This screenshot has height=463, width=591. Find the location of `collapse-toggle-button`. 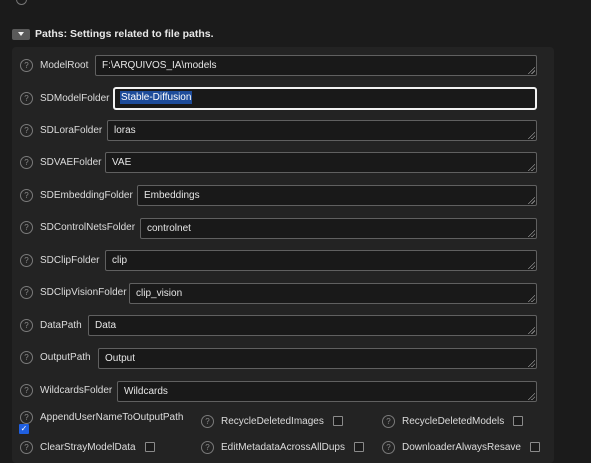

collapse-toggle-button is located at coordinates (21, 34).